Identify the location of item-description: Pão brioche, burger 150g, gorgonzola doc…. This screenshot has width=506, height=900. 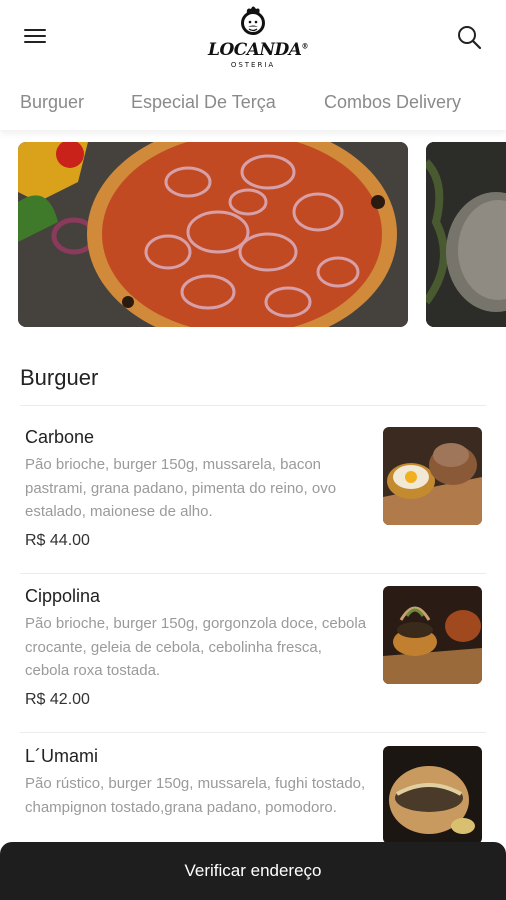
(196, 647).